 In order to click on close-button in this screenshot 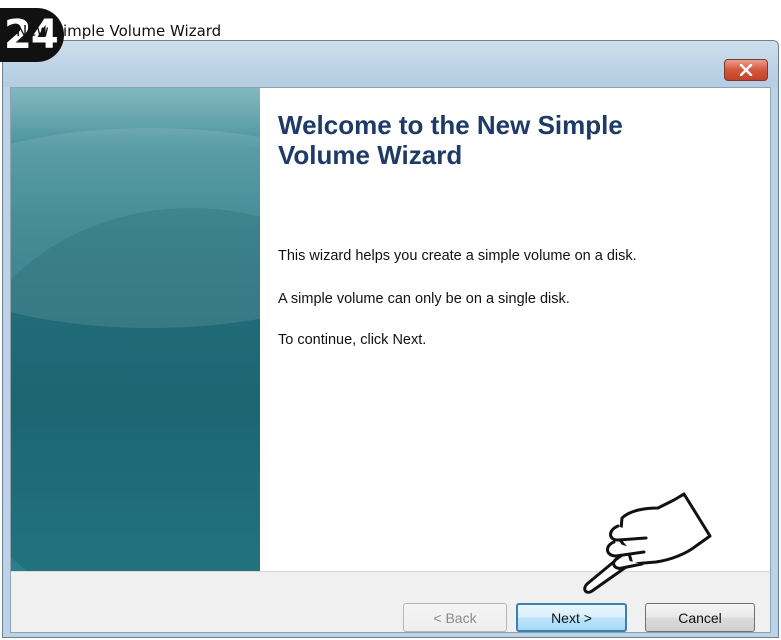, I will do `click(746, 70)`.